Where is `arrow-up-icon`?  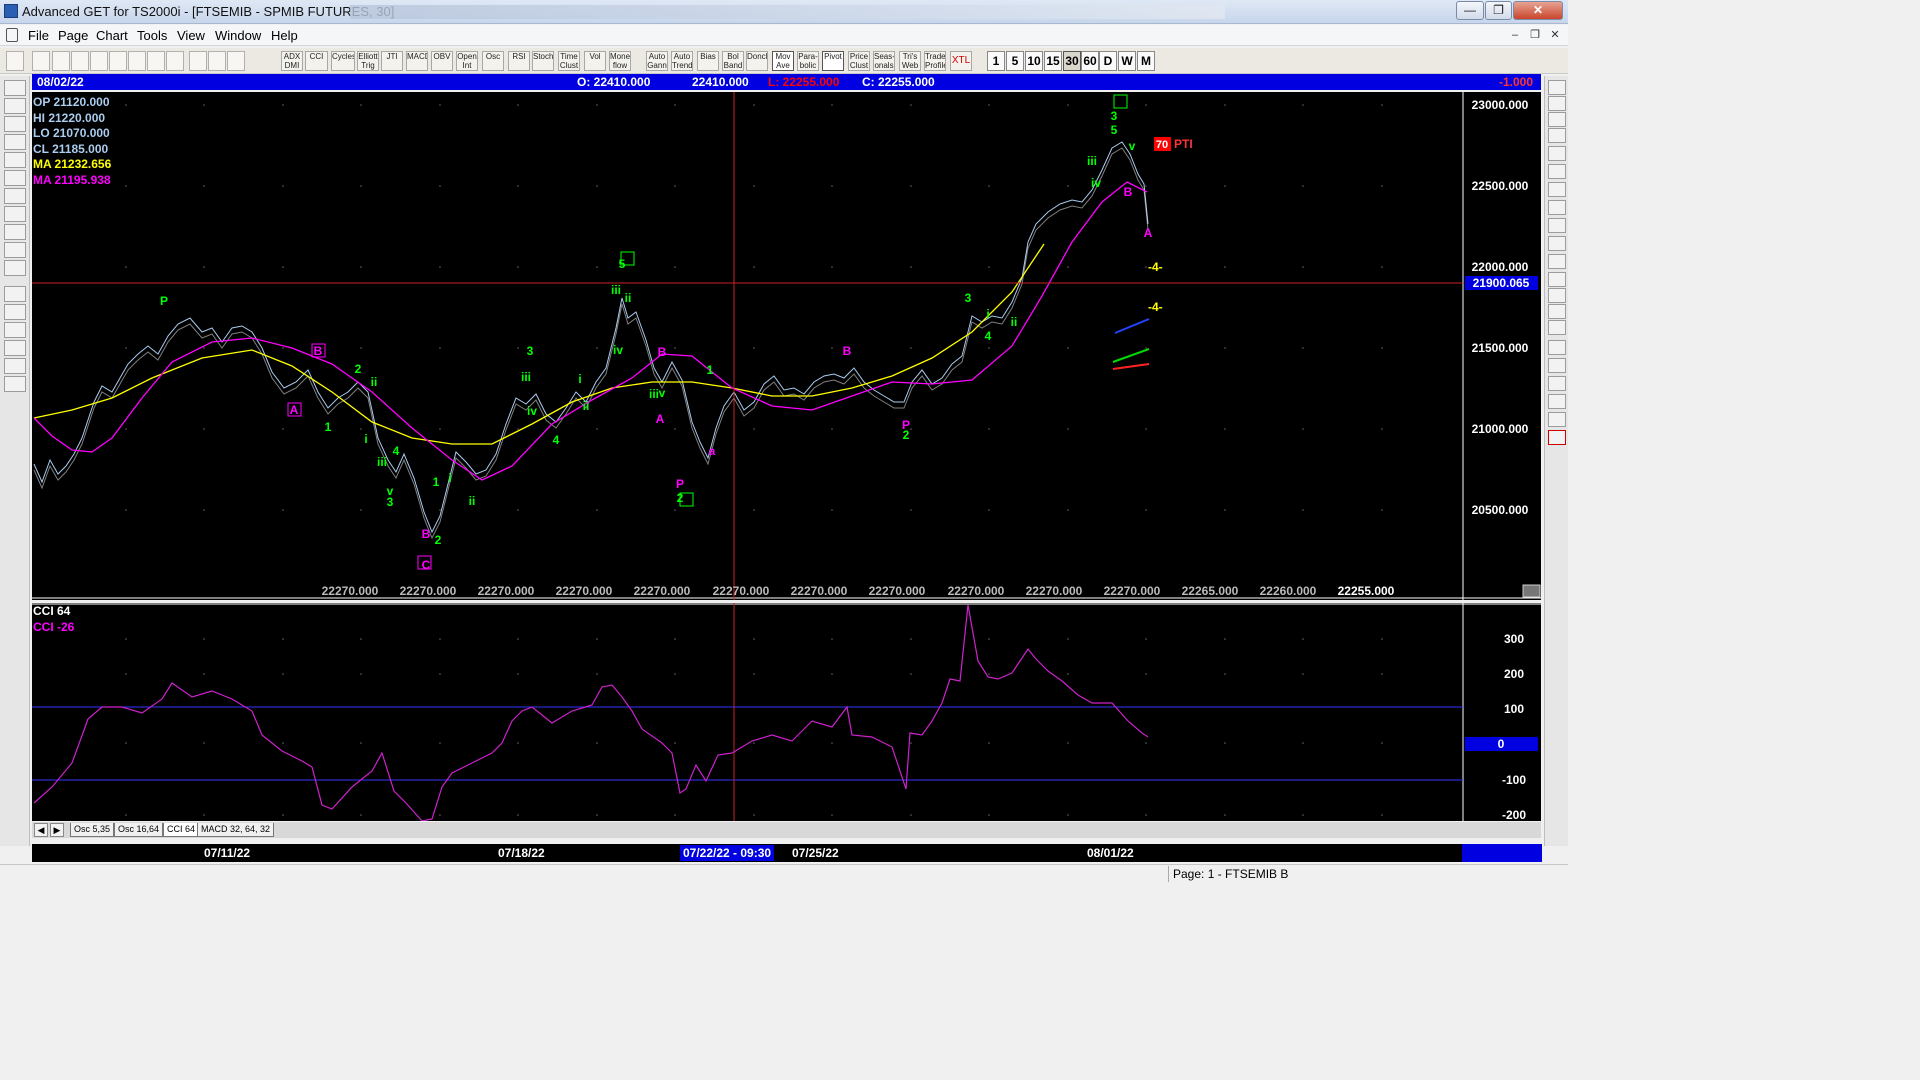
arrow-up-icon is located at coordinates (15, 178).